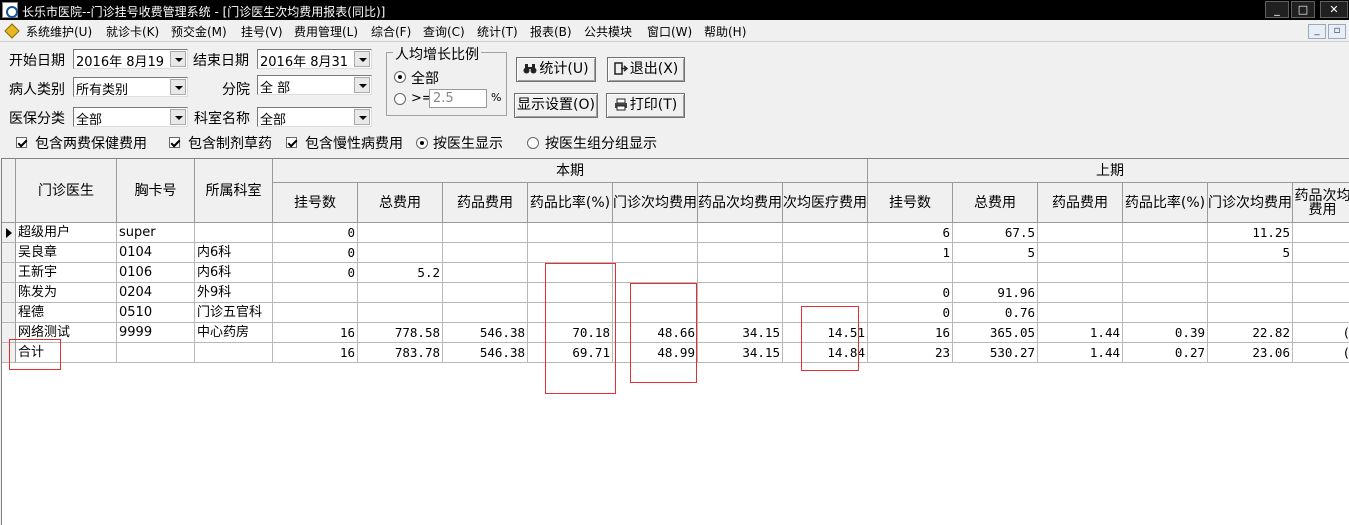  Describe the element at coordinates (1303, 9) in the screenshot. I see `maximize-button: □` at that location.